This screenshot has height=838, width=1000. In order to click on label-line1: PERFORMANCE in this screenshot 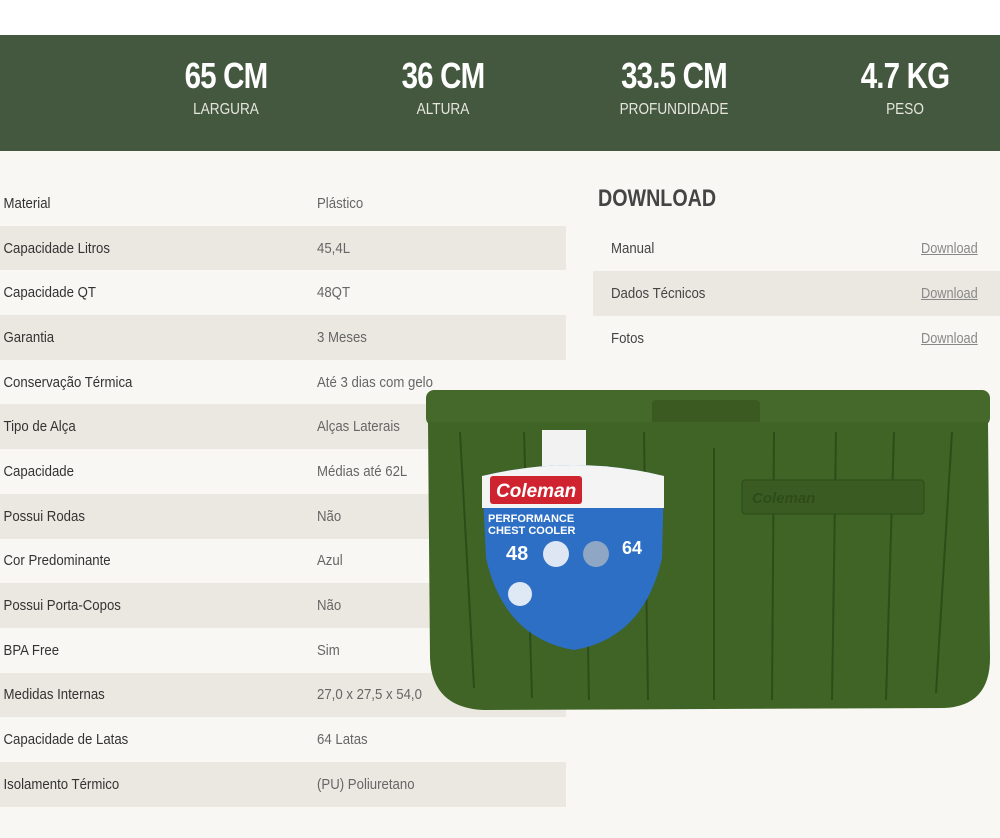, I will do `click(531, 519)`.